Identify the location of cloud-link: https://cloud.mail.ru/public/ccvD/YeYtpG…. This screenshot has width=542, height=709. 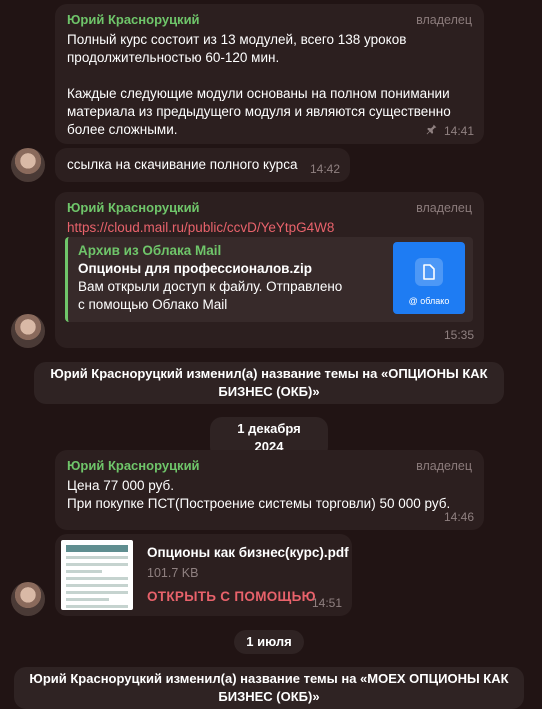
(200, 227).